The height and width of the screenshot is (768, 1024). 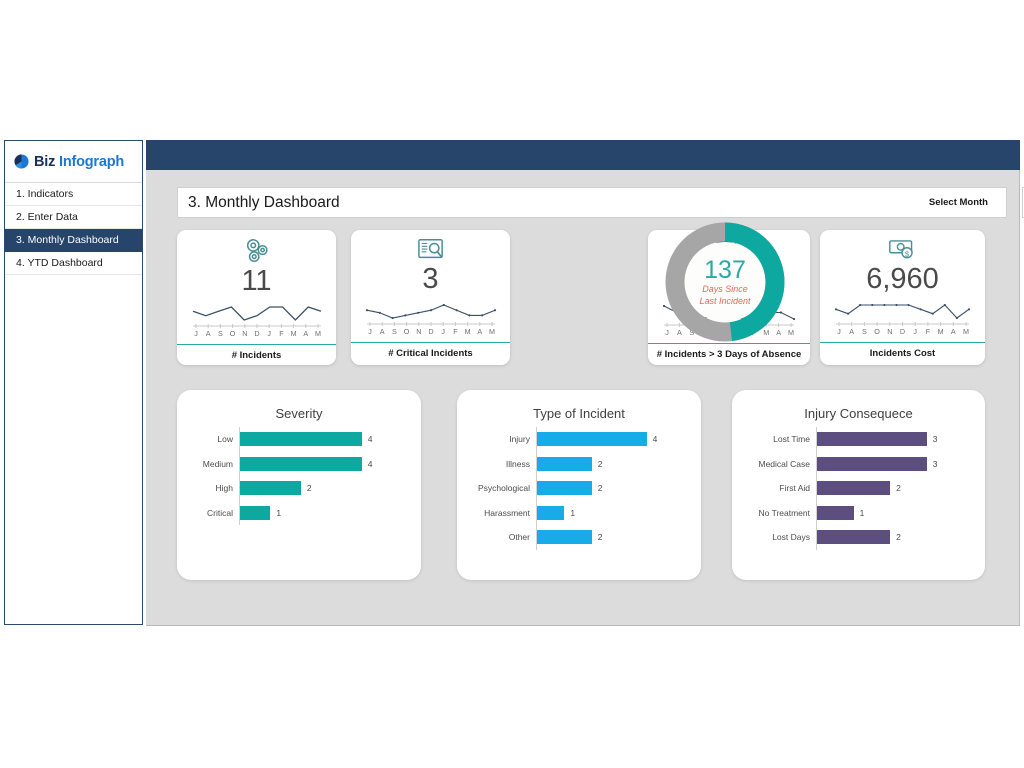 I want to click on brand-name: Biz Infograph, so click(x=79, y=162).